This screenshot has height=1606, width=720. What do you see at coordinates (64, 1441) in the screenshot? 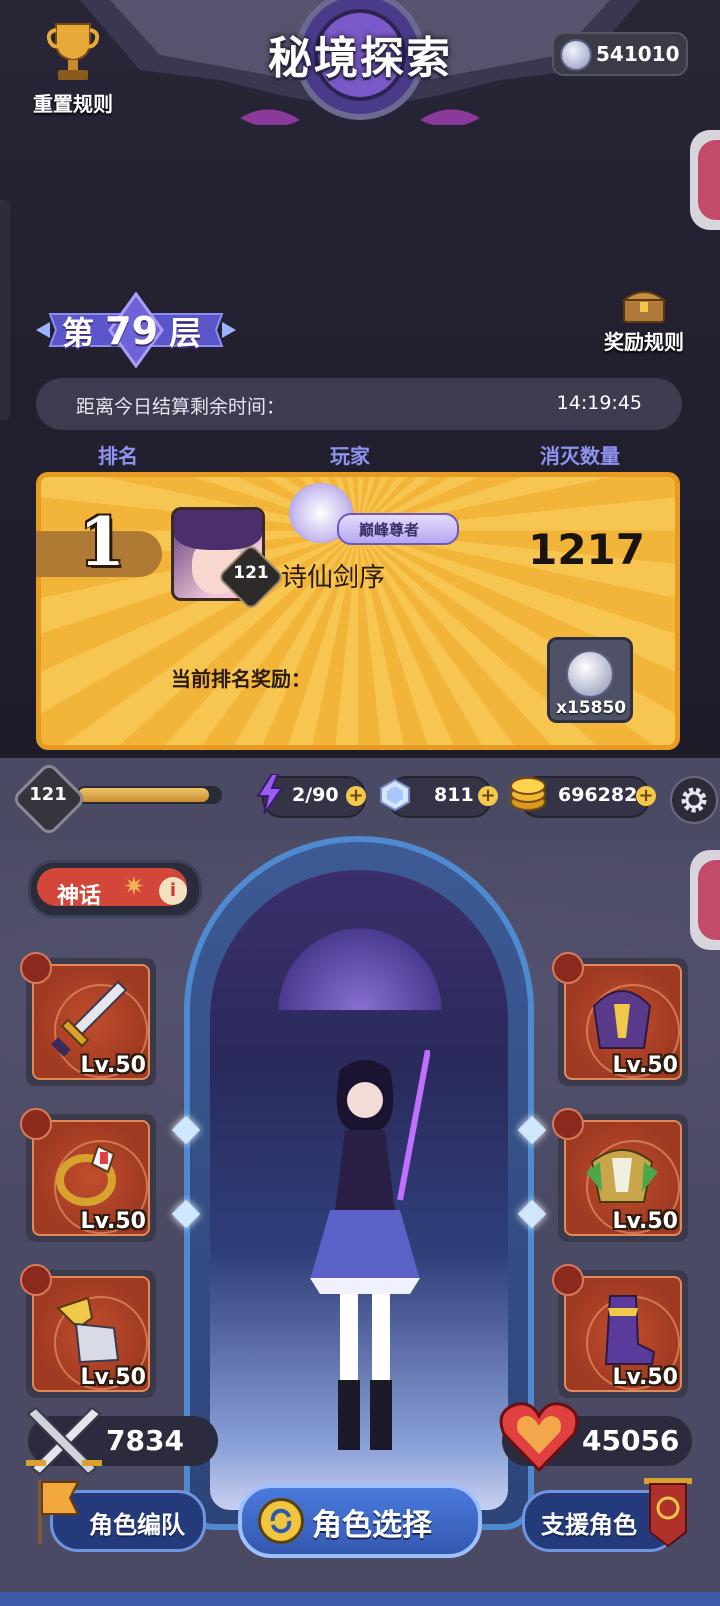
I see `crossed-swords-icon` at bounding box center [64, 1441].